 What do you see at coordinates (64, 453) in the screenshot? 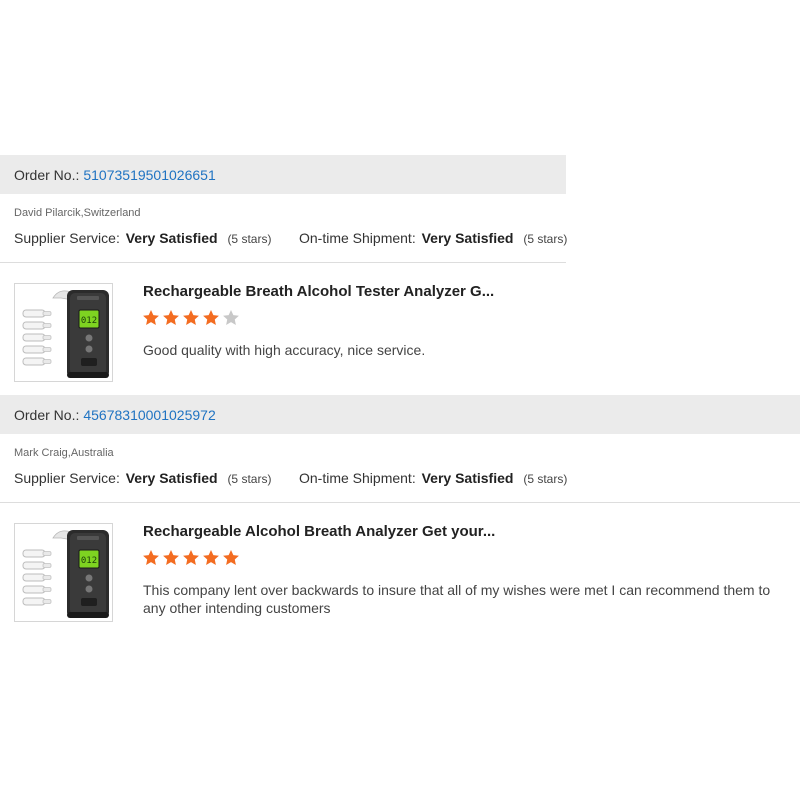
I see `reviewer-name: Mark Craig,Australia` at bounding box center [64, 453].